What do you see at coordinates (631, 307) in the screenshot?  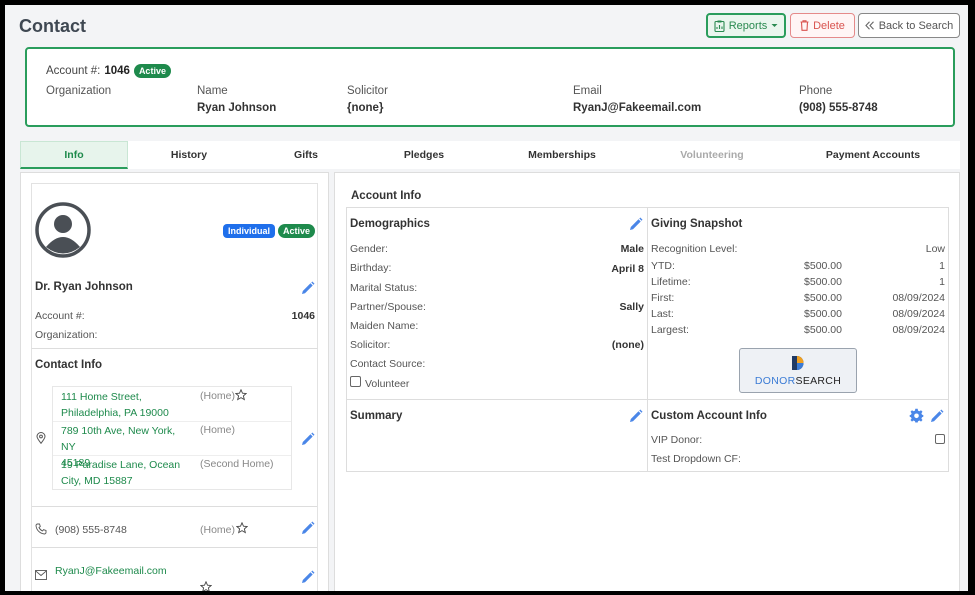 I see `partner-value: Sally` at bounding box center [631, 307].